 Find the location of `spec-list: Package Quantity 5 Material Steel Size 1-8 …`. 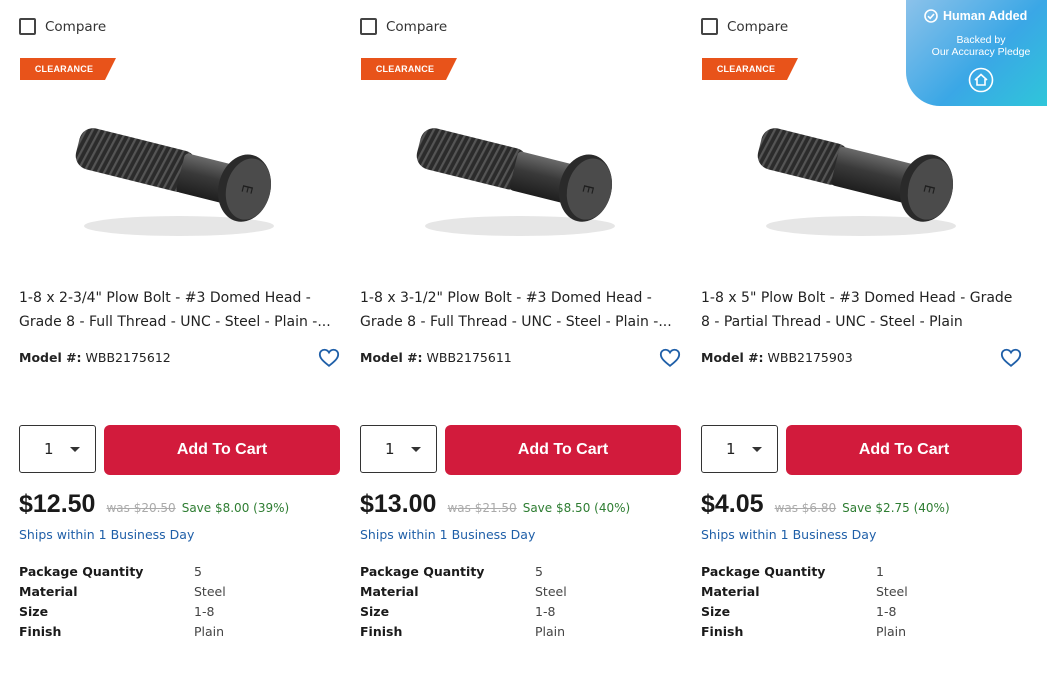

spec-list: Package Quantity 5 Material Steel Size 1-8 … is located at coordinates (521, 602).